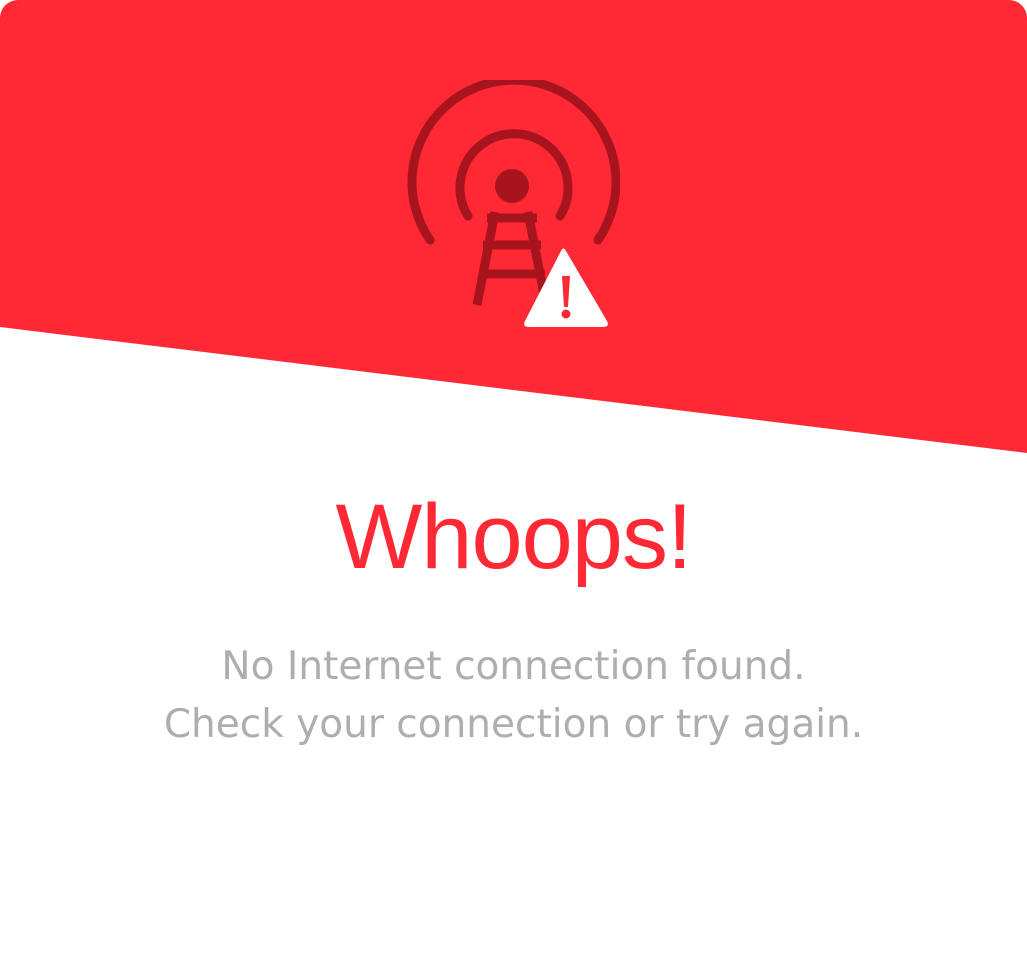 The image size is (1027, 965). I want to click on error-message-line-2: Check your connection or try again., so click(513, 724).